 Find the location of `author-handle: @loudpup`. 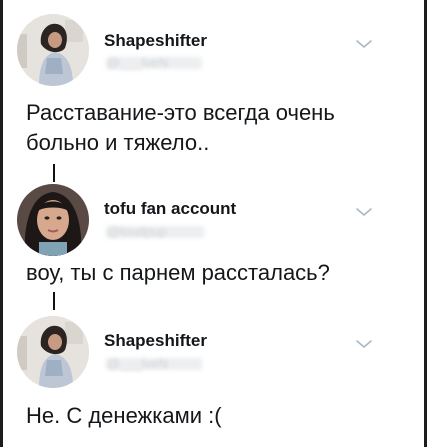

author-handle: @loudpup is located at coordinates (136, 231).